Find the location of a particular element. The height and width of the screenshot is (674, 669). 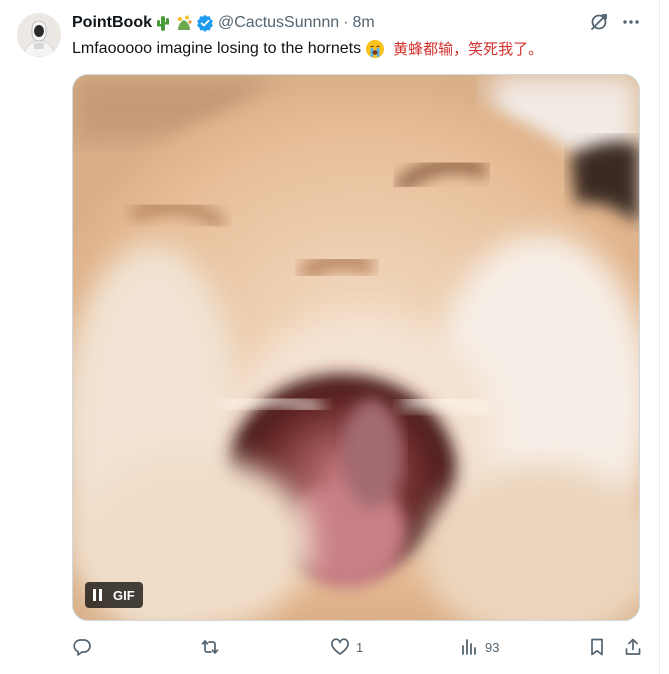

gif-label: GIF is located at coordinates (124, 595).